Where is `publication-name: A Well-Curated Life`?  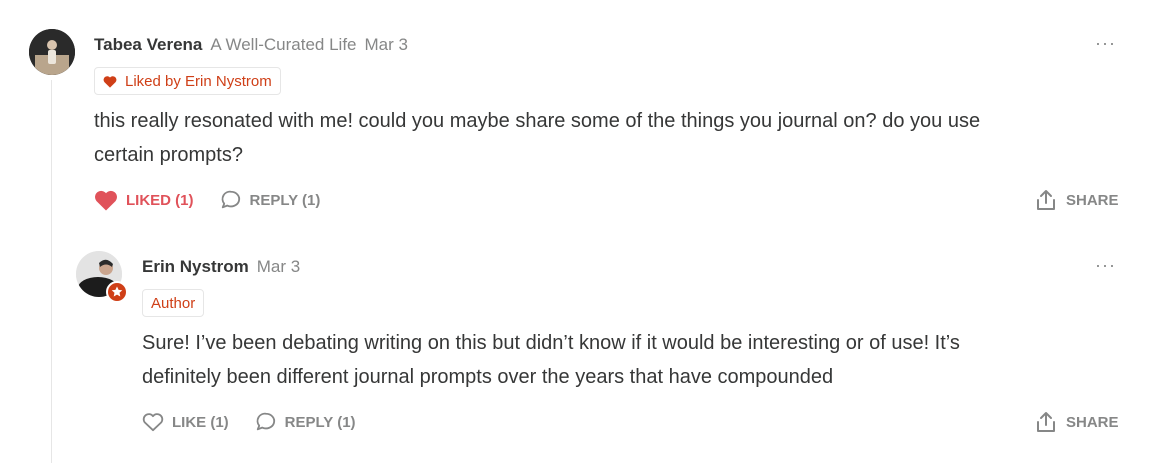 publication-name: A Well-Curated Life is located at coordinates (283, 45).